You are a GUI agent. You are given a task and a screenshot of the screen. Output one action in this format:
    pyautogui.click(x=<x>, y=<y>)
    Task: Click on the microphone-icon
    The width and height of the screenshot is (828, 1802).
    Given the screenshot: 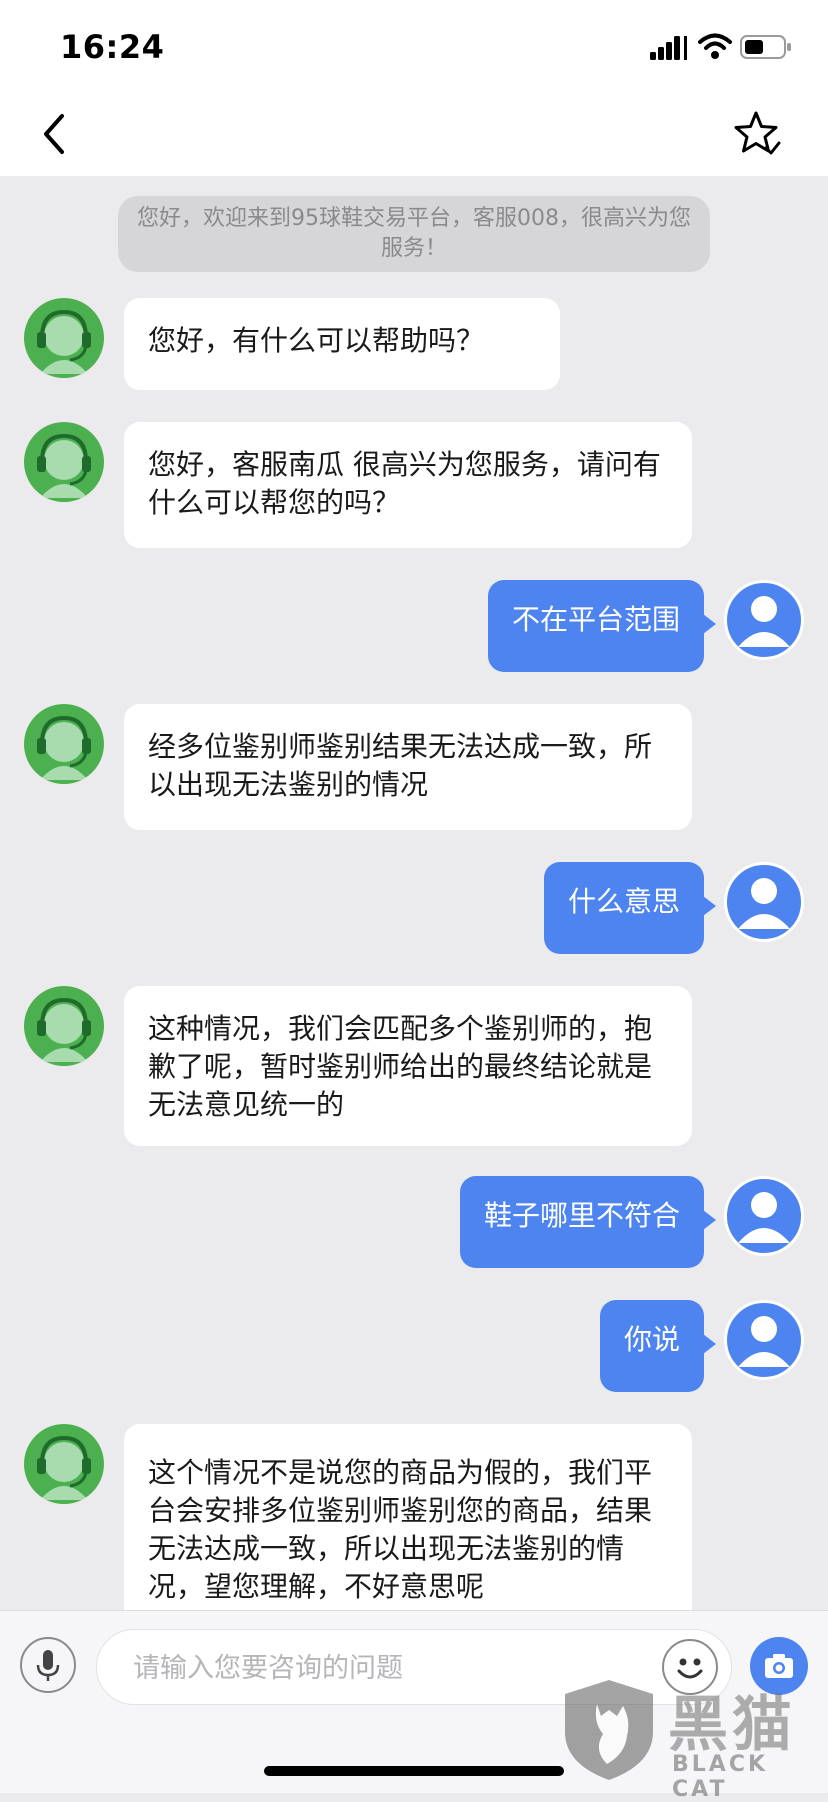 What is the action you would take?
    pyautogui.click(x=48, y=1665)
    